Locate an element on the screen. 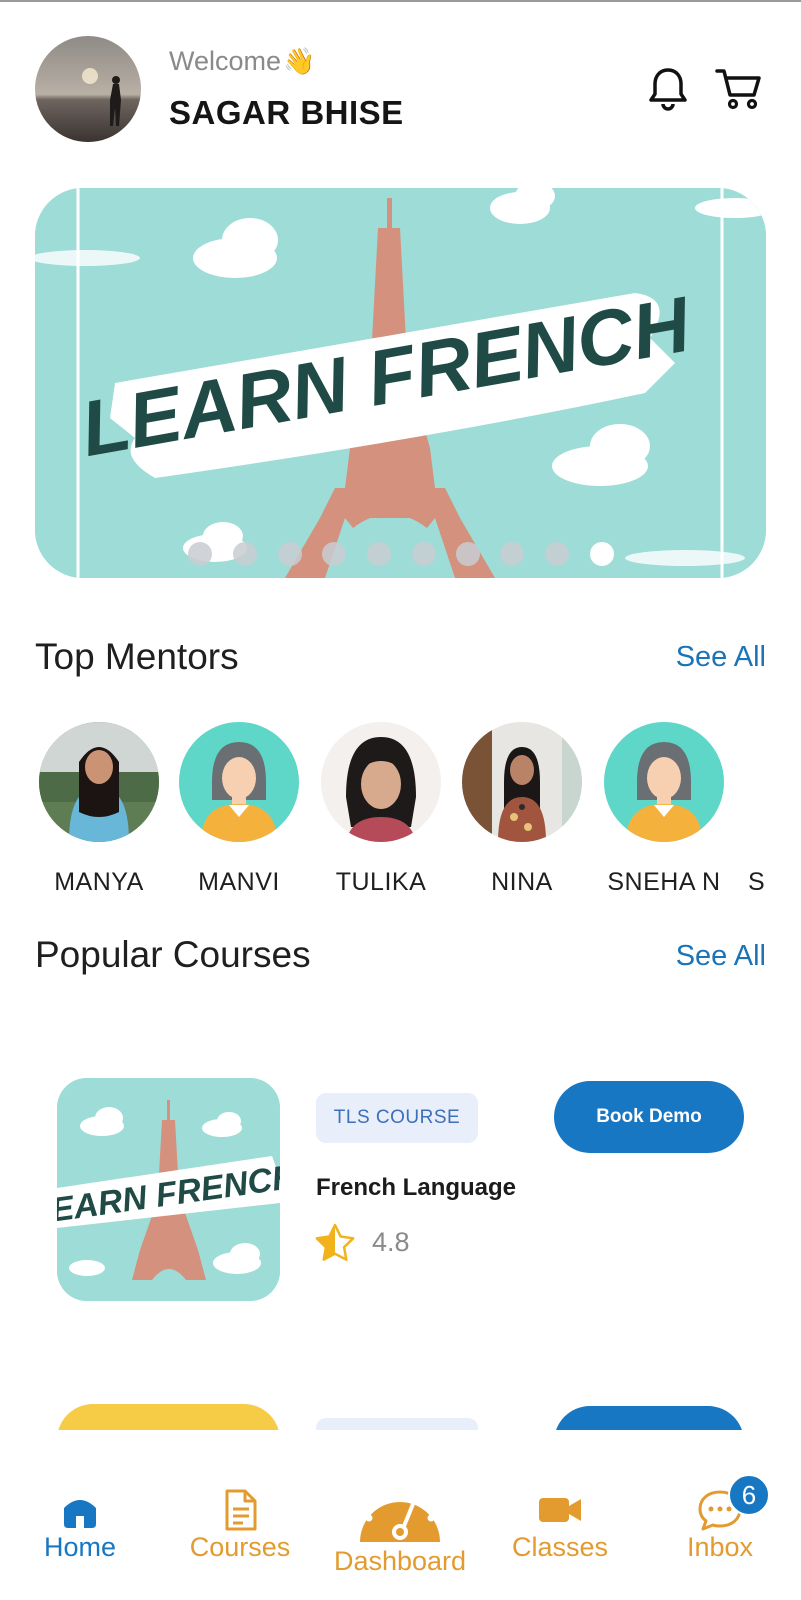 This screenshot has height=1600, width=801. book-demo-button: Book Demo is located at coordinates (649, 1117).